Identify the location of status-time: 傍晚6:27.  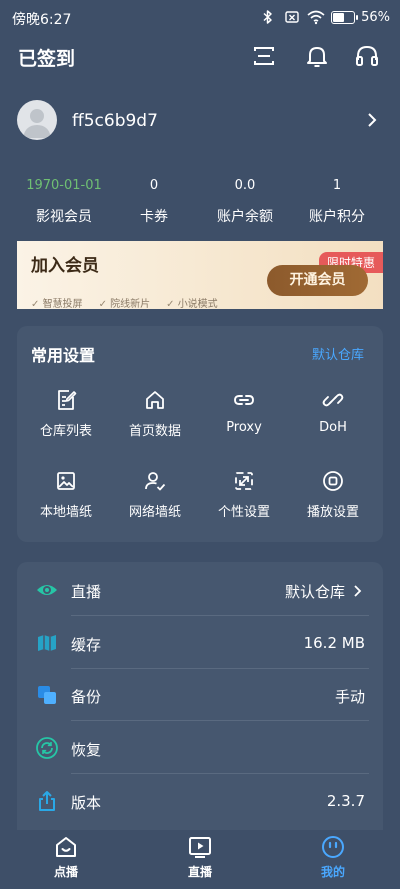
(42, 20).